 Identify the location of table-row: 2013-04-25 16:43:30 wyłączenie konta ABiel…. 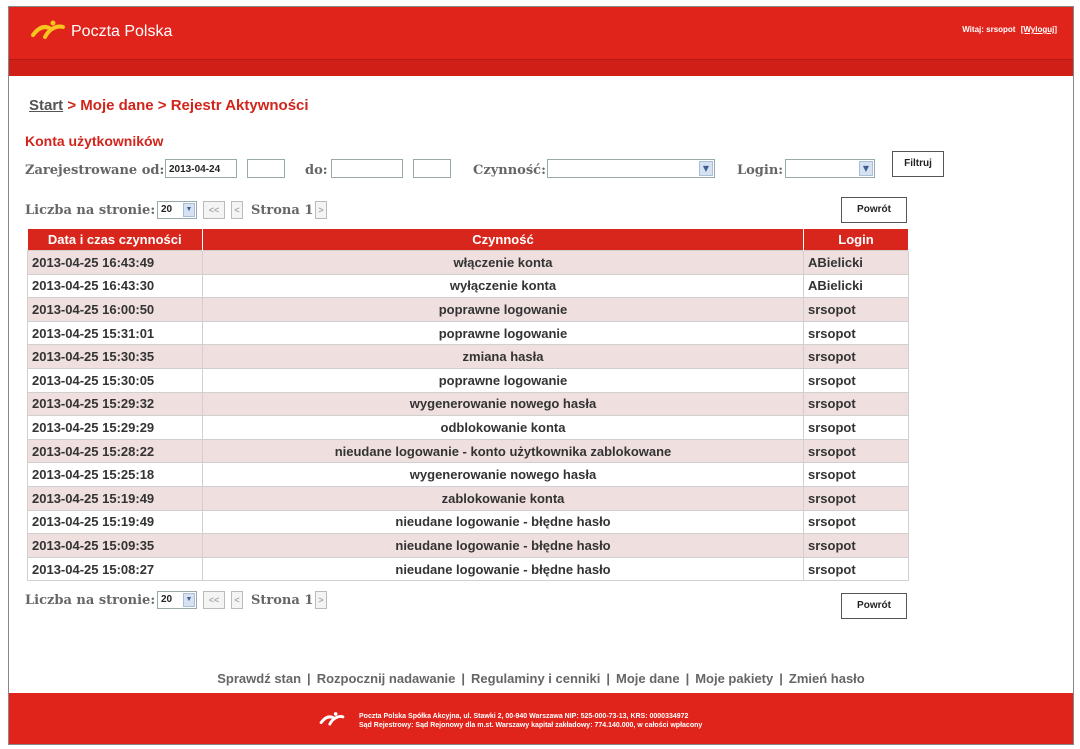
(468, 286).